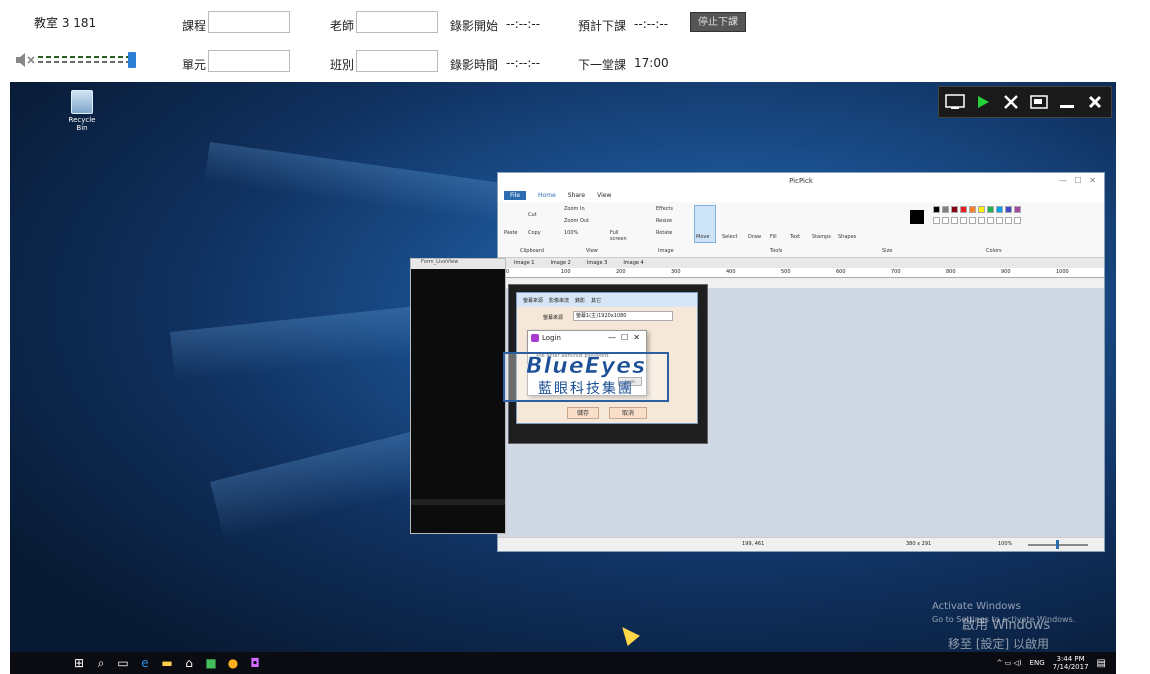 This screenshot has width=1150, height=674. What do you see at coordinates (754, 237) in the screenshot?
I see `draw-tool: Draw` at bounding box center [754, 237].